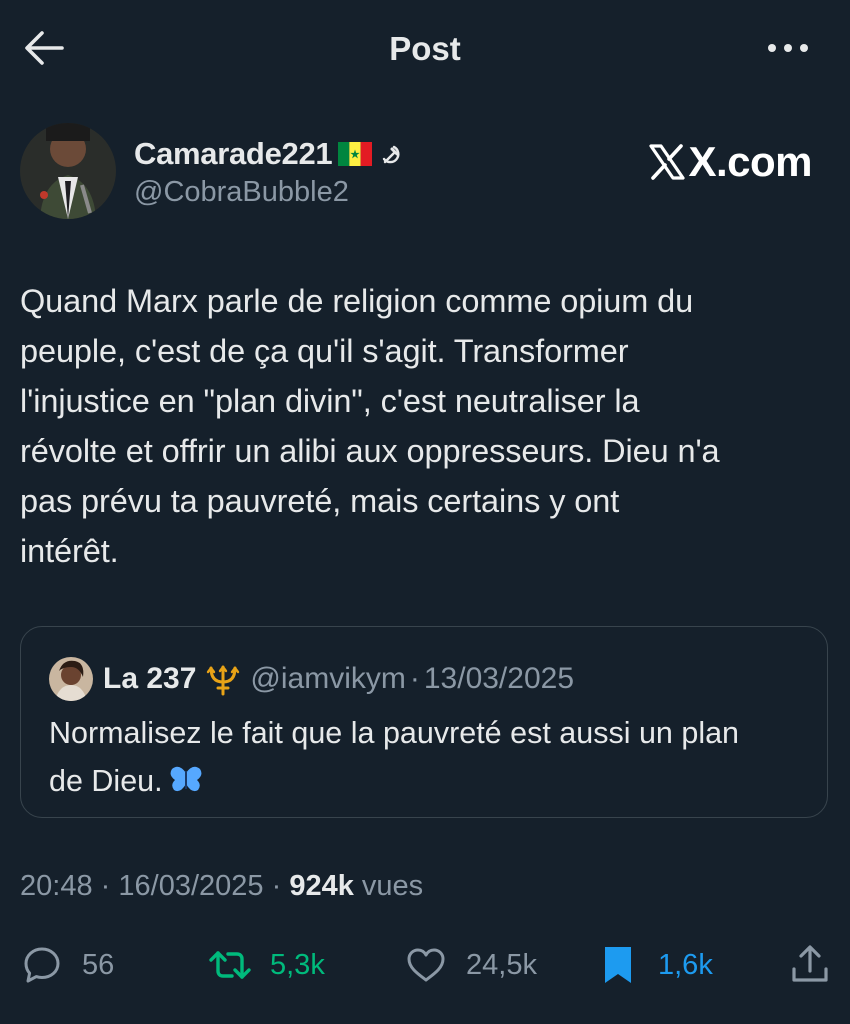 The height and width of the screenshot is (1024, 850). What do you see at coordinates (56, 886) in the screenshot?
I see `post-time: 20:48` at bounding box center [56, 886].